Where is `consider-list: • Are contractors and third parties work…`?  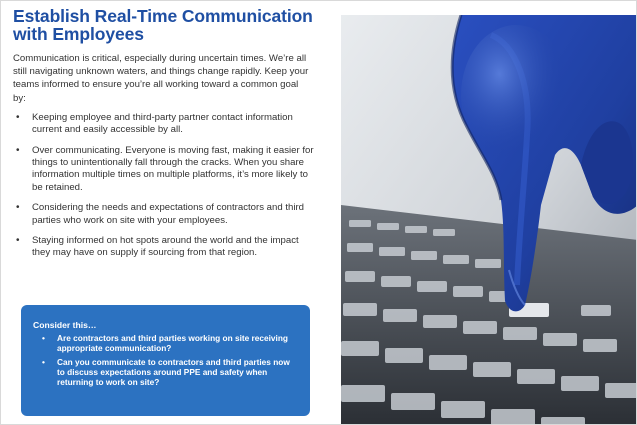
consider-list: • Are contractors and third parties work… is located at coordinates (164, 360).